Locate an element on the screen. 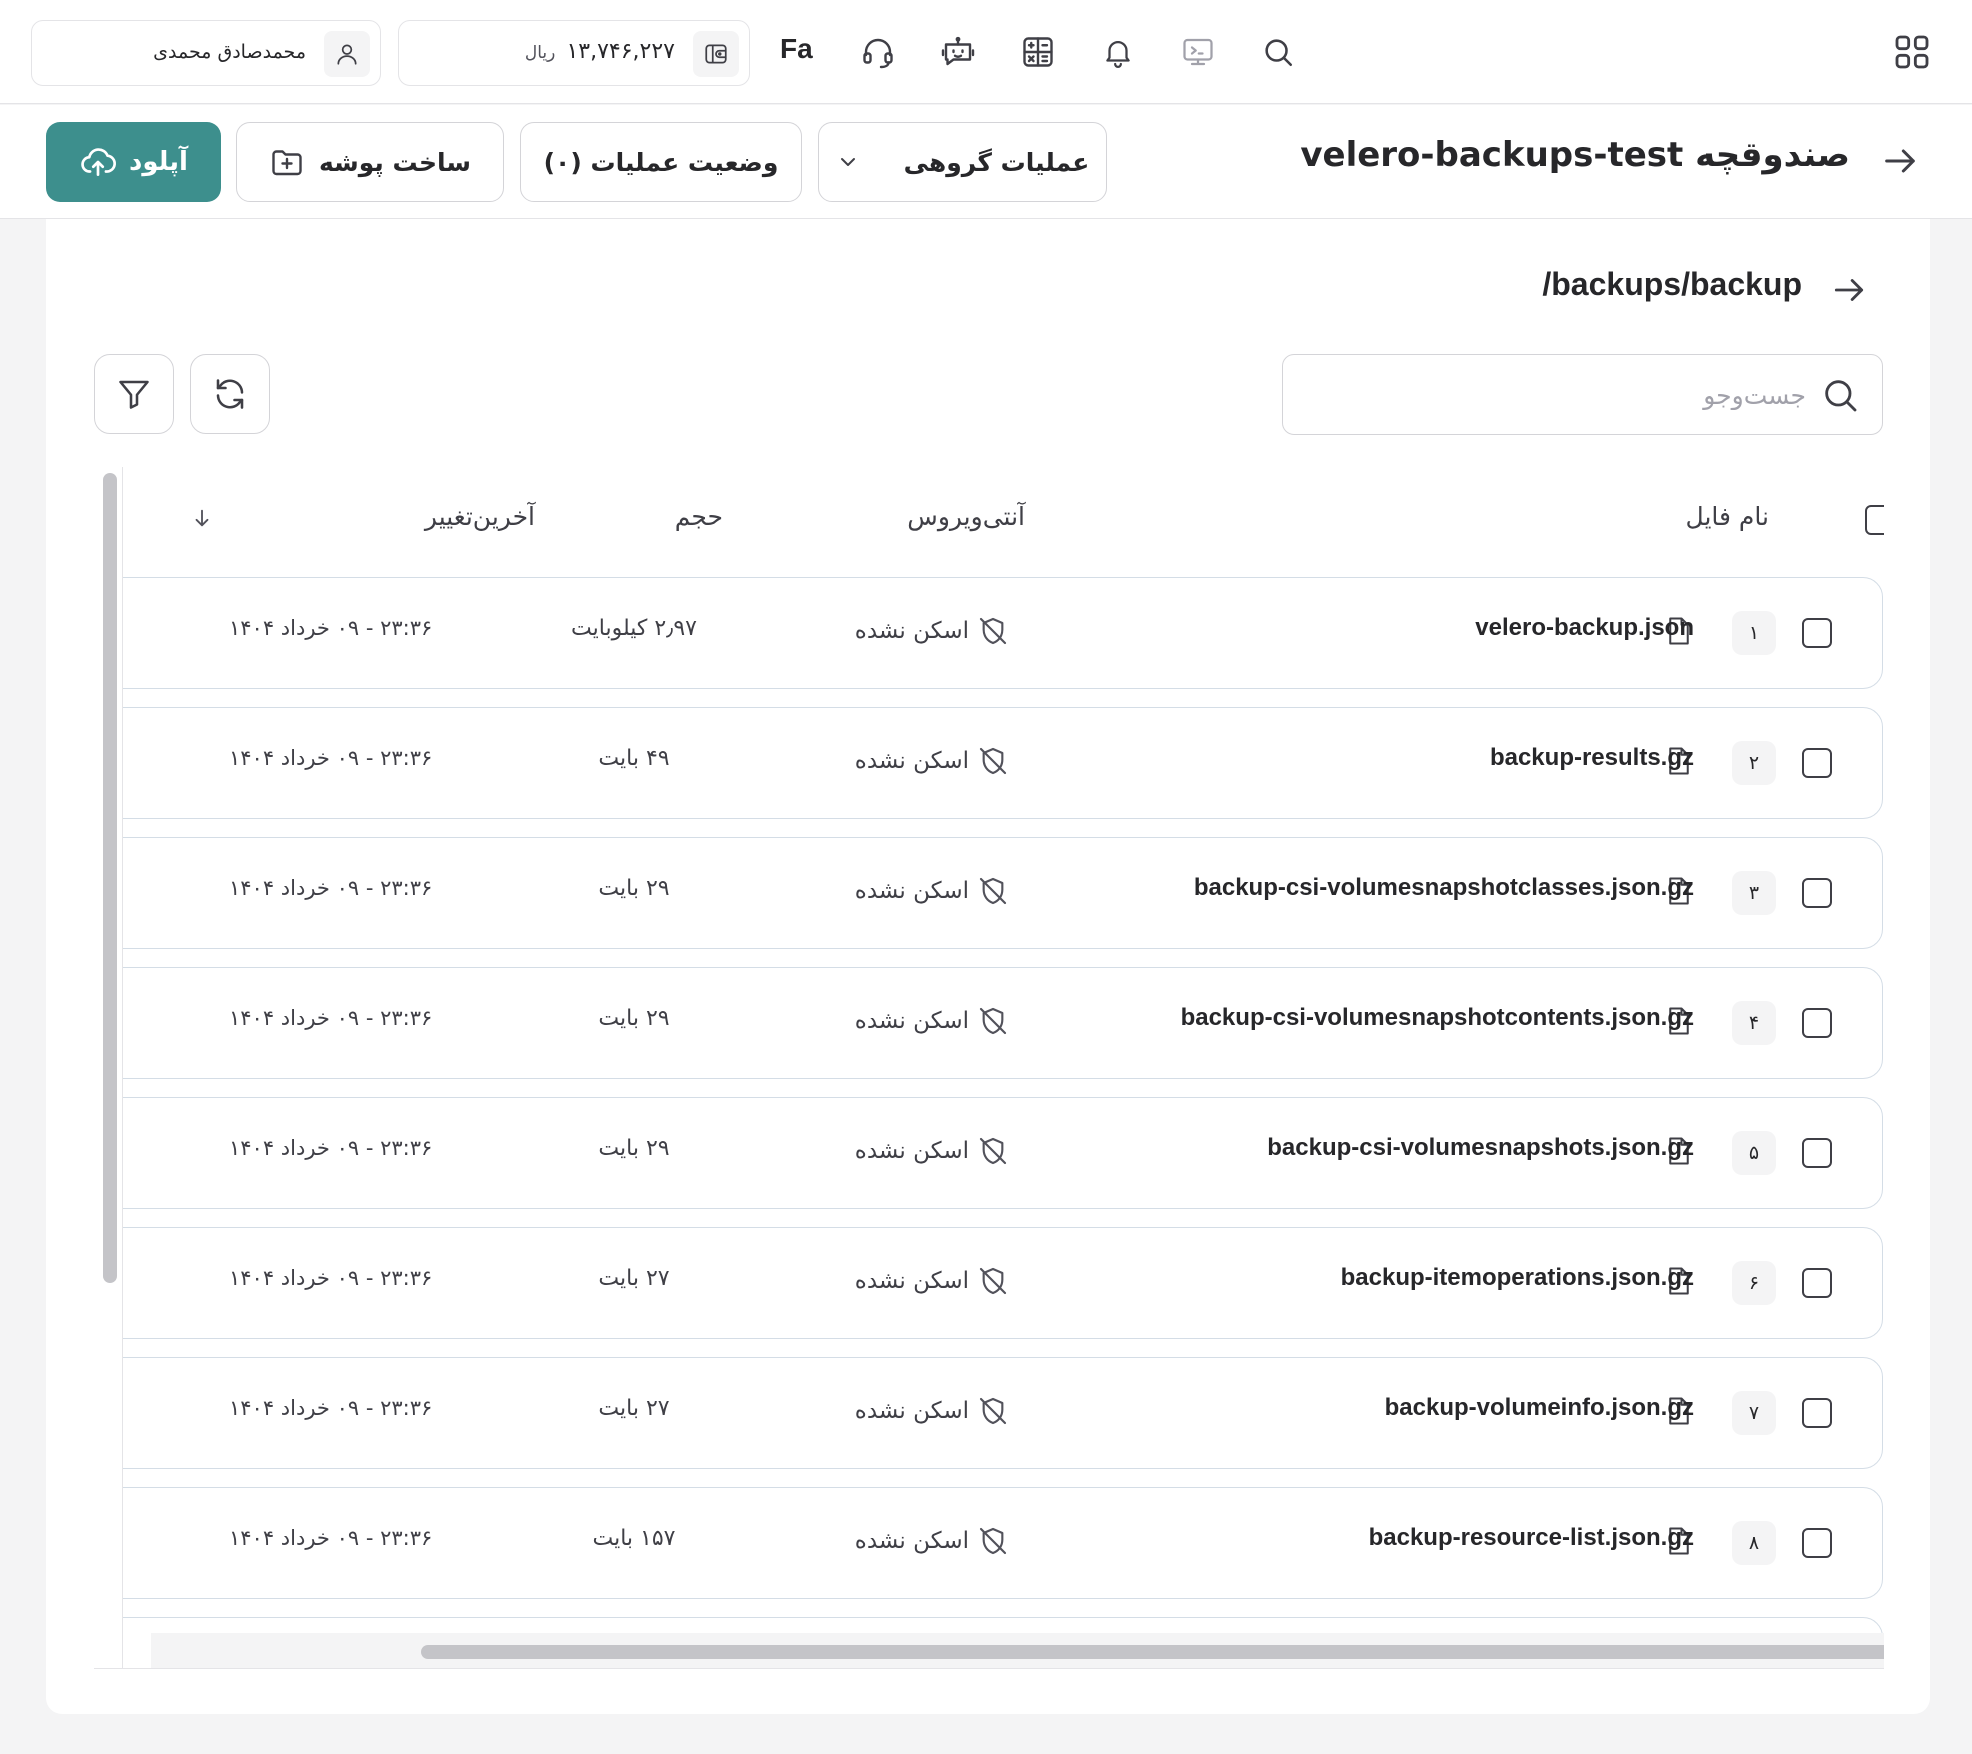 This screenshot has width=1972, height=1754. file-name: velero-backup.json is located at coordinates (1584, 628).